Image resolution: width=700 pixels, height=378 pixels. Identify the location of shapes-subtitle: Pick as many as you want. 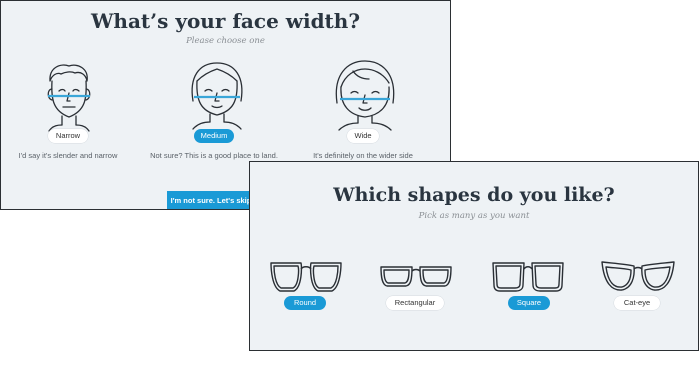
(474, 216).